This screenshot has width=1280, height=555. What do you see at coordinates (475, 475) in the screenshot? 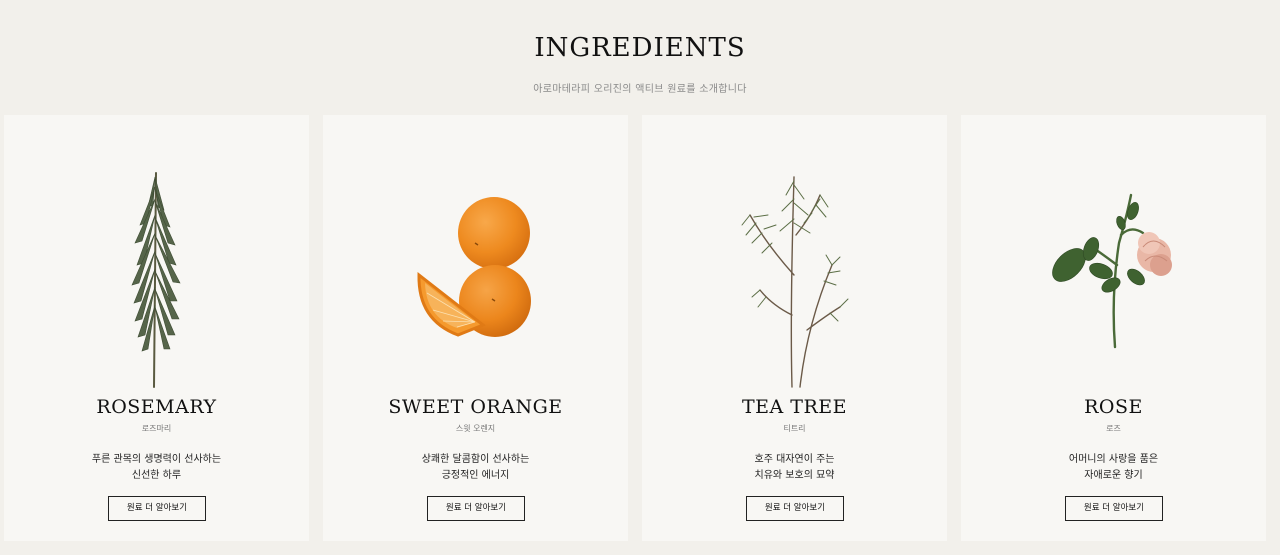
I see `card-description-line: 긍정적인 에너지` at bounding box center [475, 475].